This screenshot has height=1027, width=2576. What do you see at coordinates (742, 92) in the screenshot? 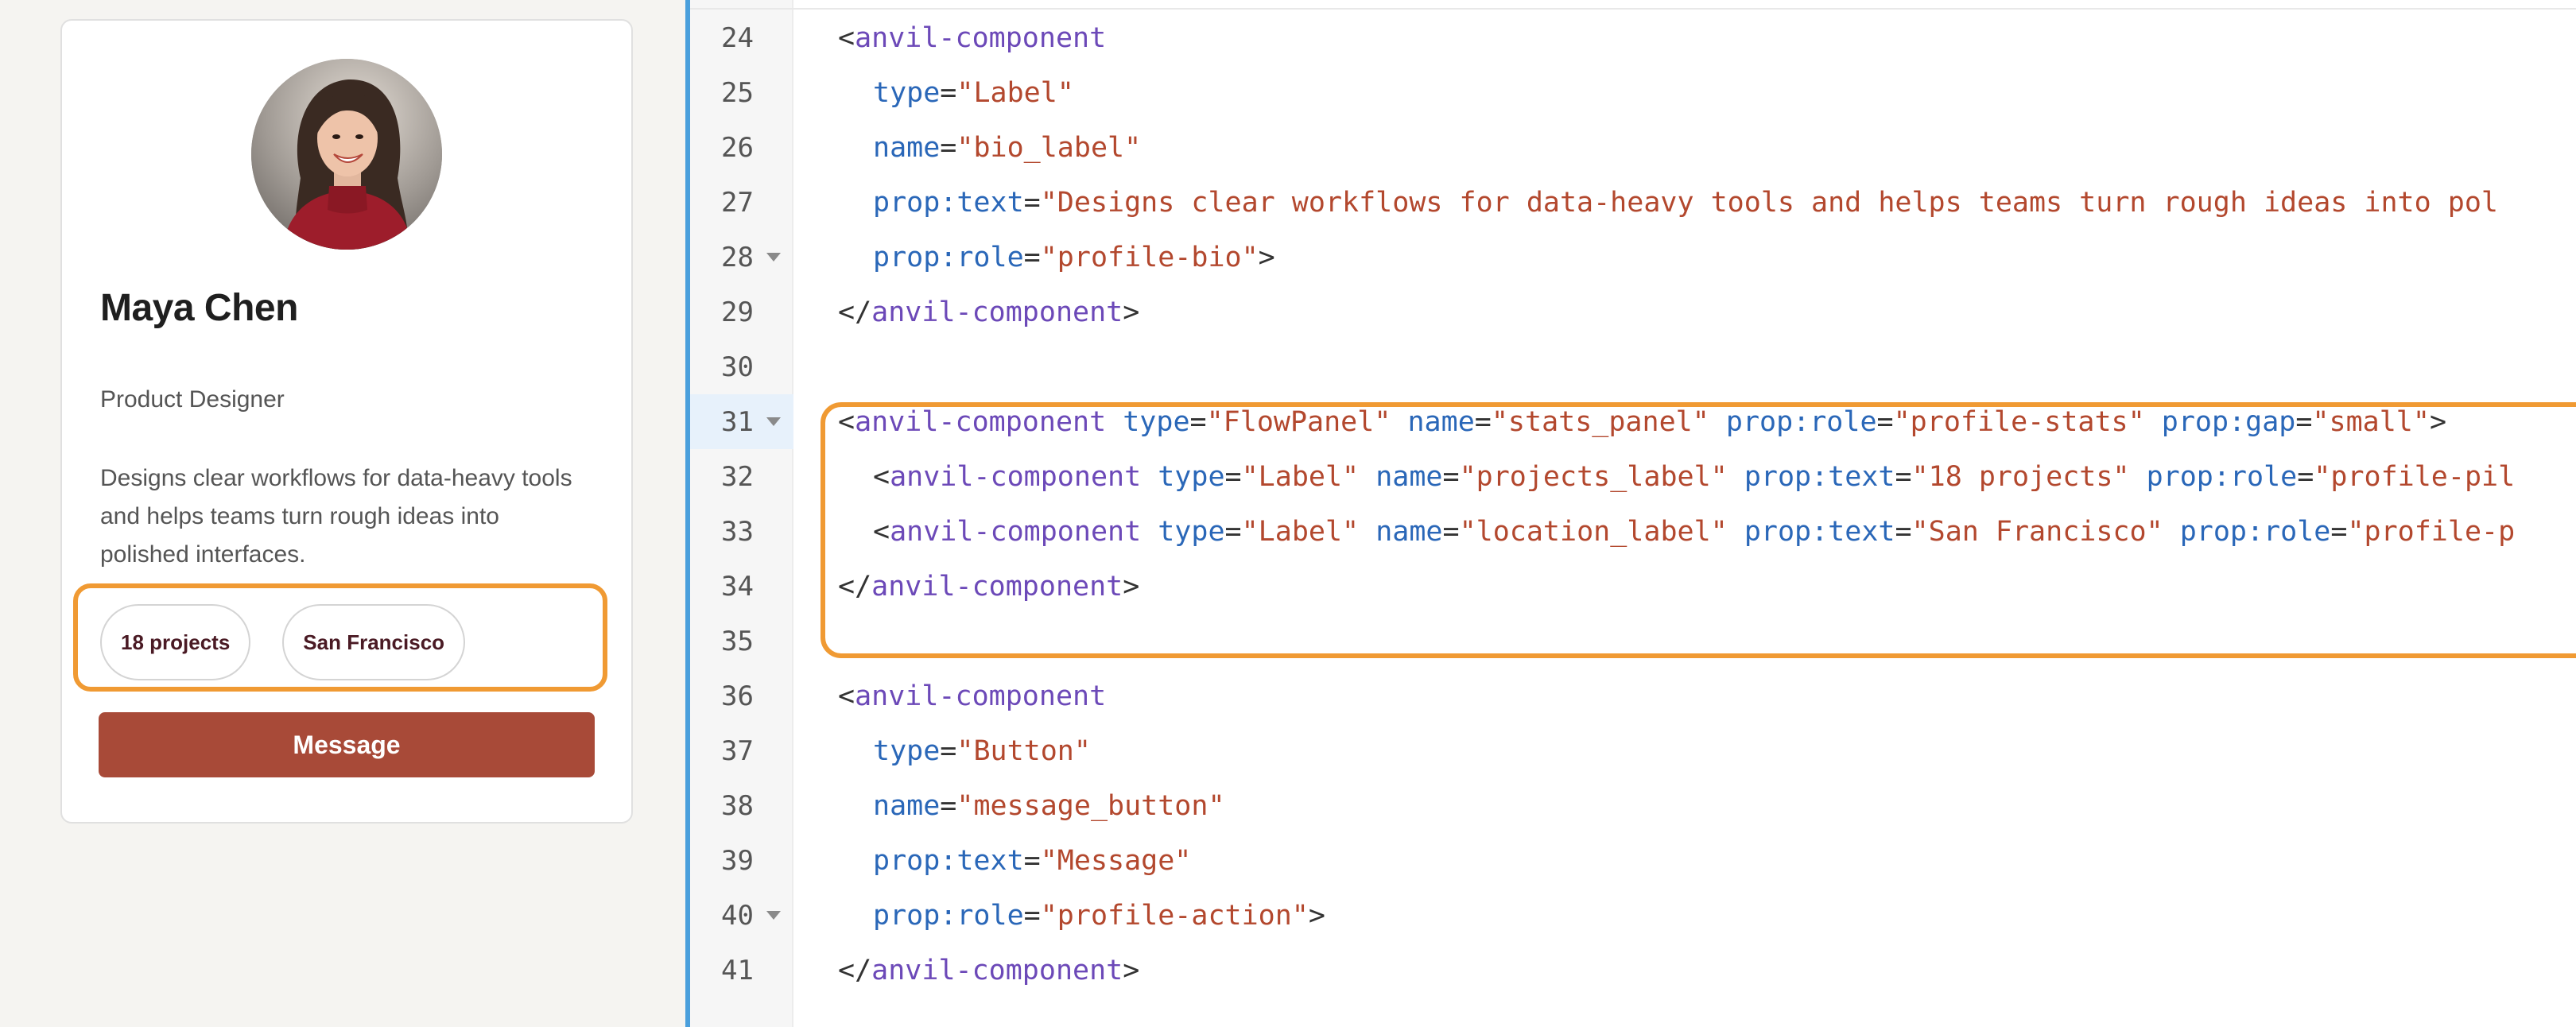
I see `line-number-cell: 25` at bounding box center [742, 92].